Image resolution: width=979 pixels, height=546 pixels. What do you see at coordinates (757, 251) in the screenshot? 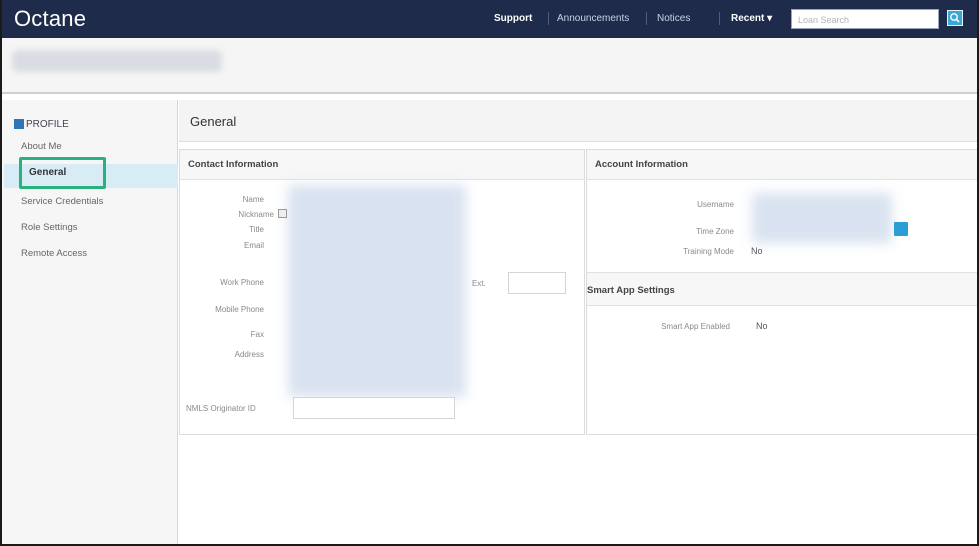
I see `training-mode-value: No` at bounding box center [757, 251].